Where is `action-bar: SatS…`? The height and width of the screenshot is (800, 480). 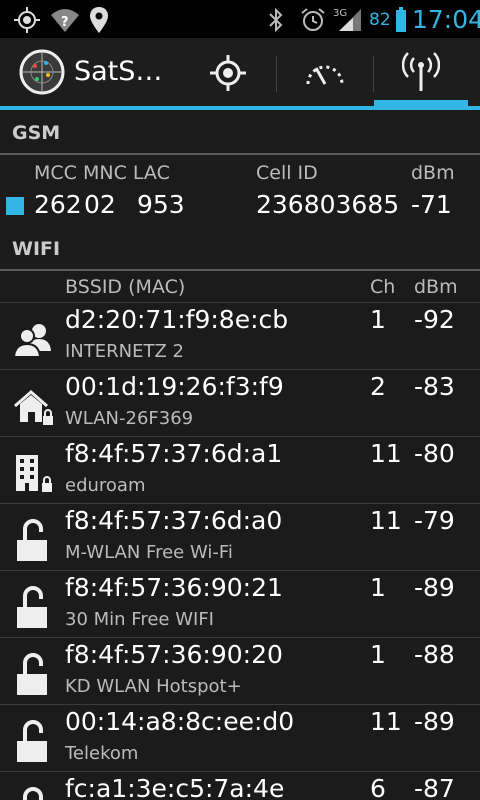 action-bar: SatS… is located at coordinates (240, 72).